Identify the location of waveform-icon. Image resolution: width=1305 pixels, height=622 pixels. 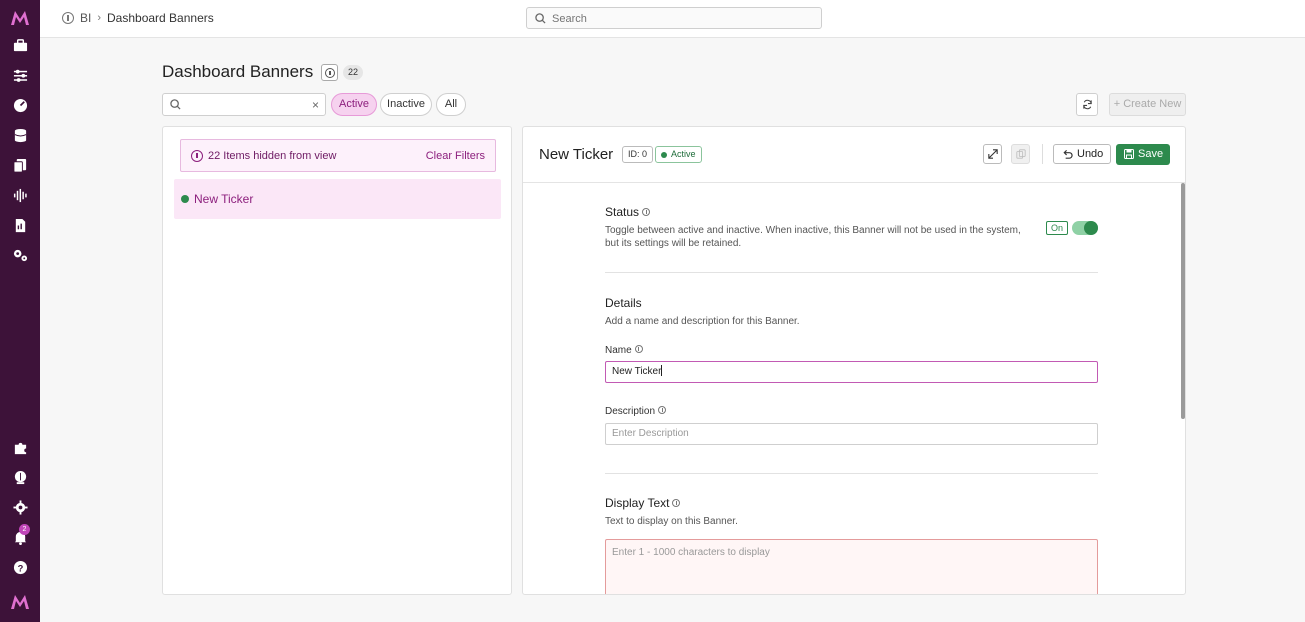
(20, 195).